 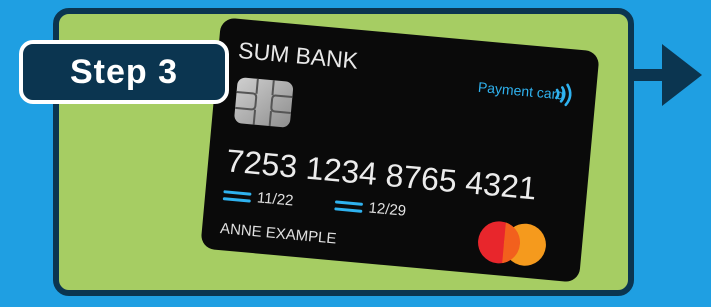 I want to click on bank-name: SUM BANK, so click(x=298, y=55).